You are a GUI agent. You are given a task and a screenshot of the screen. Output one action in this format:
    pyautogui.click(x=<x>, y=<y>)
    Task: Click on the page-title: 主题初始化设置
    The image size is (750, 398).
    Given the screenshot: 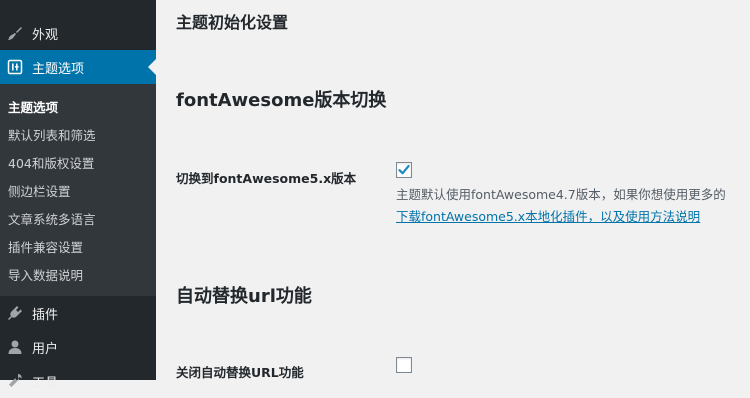 What is the action you would take?
    pyautogui.click(x=232, y=22)
    